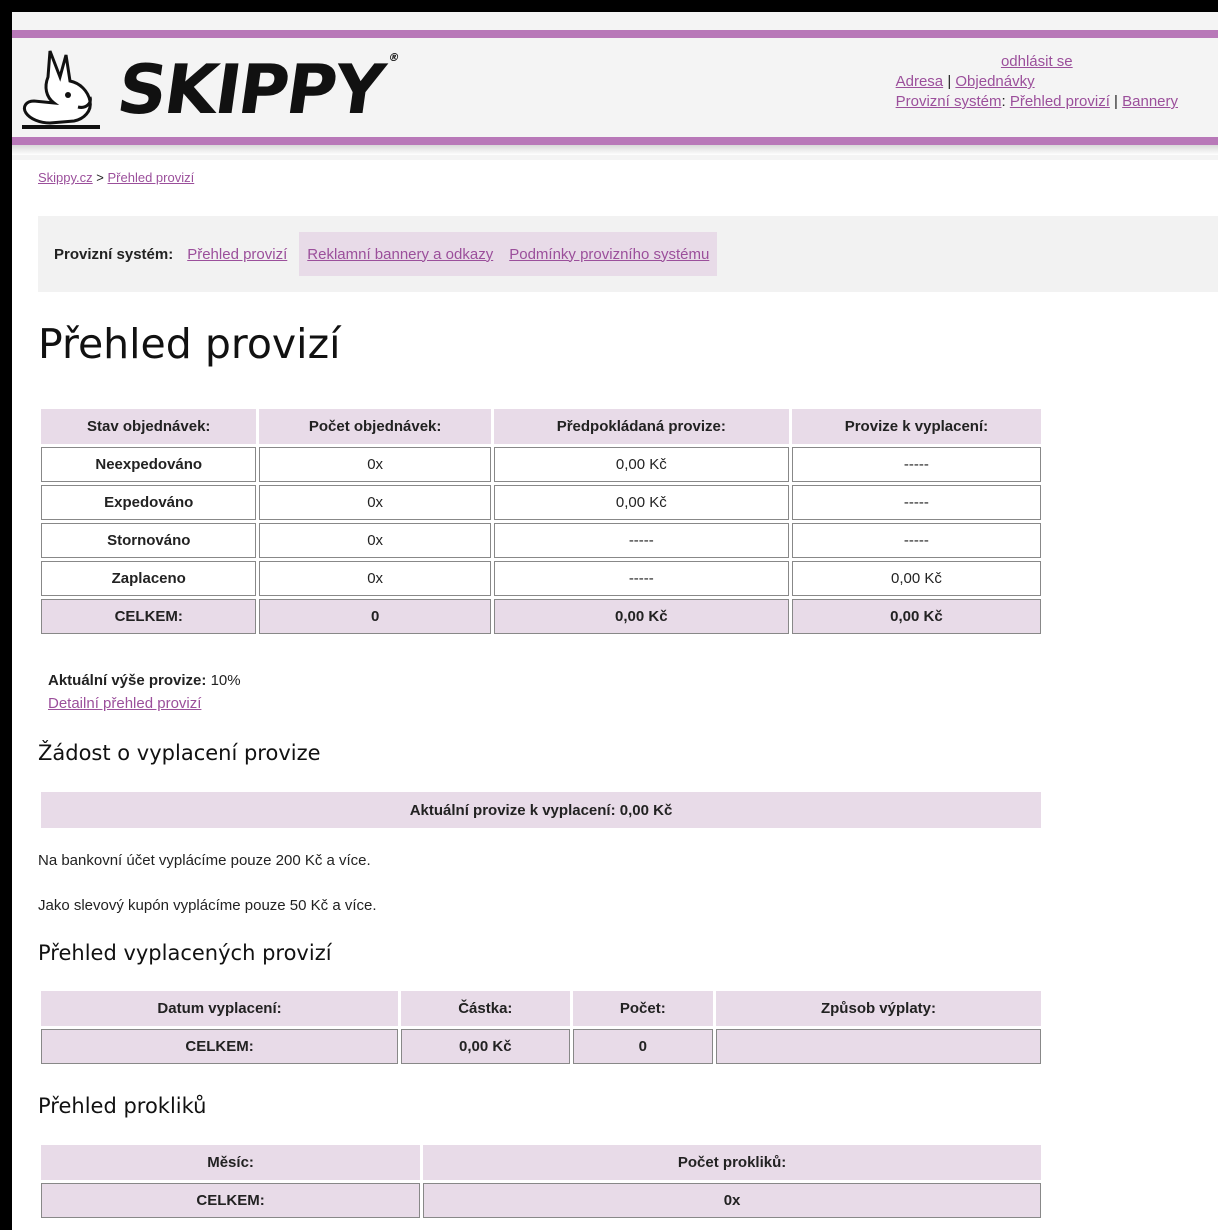 This screenshot has height=1230, width=1218. I want to click on table-total-row: CELKEM: 0x, so click(541, 1200).